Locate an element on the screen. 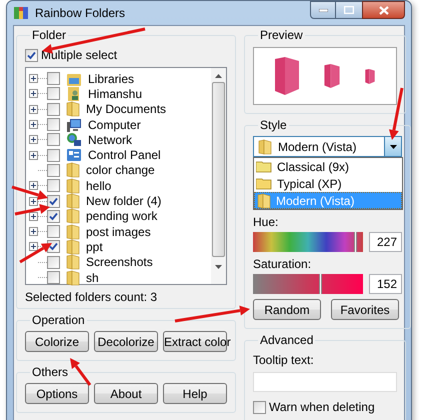 This screenshot has width=424, height=420. app-icon is located at coordinates (21, 13).